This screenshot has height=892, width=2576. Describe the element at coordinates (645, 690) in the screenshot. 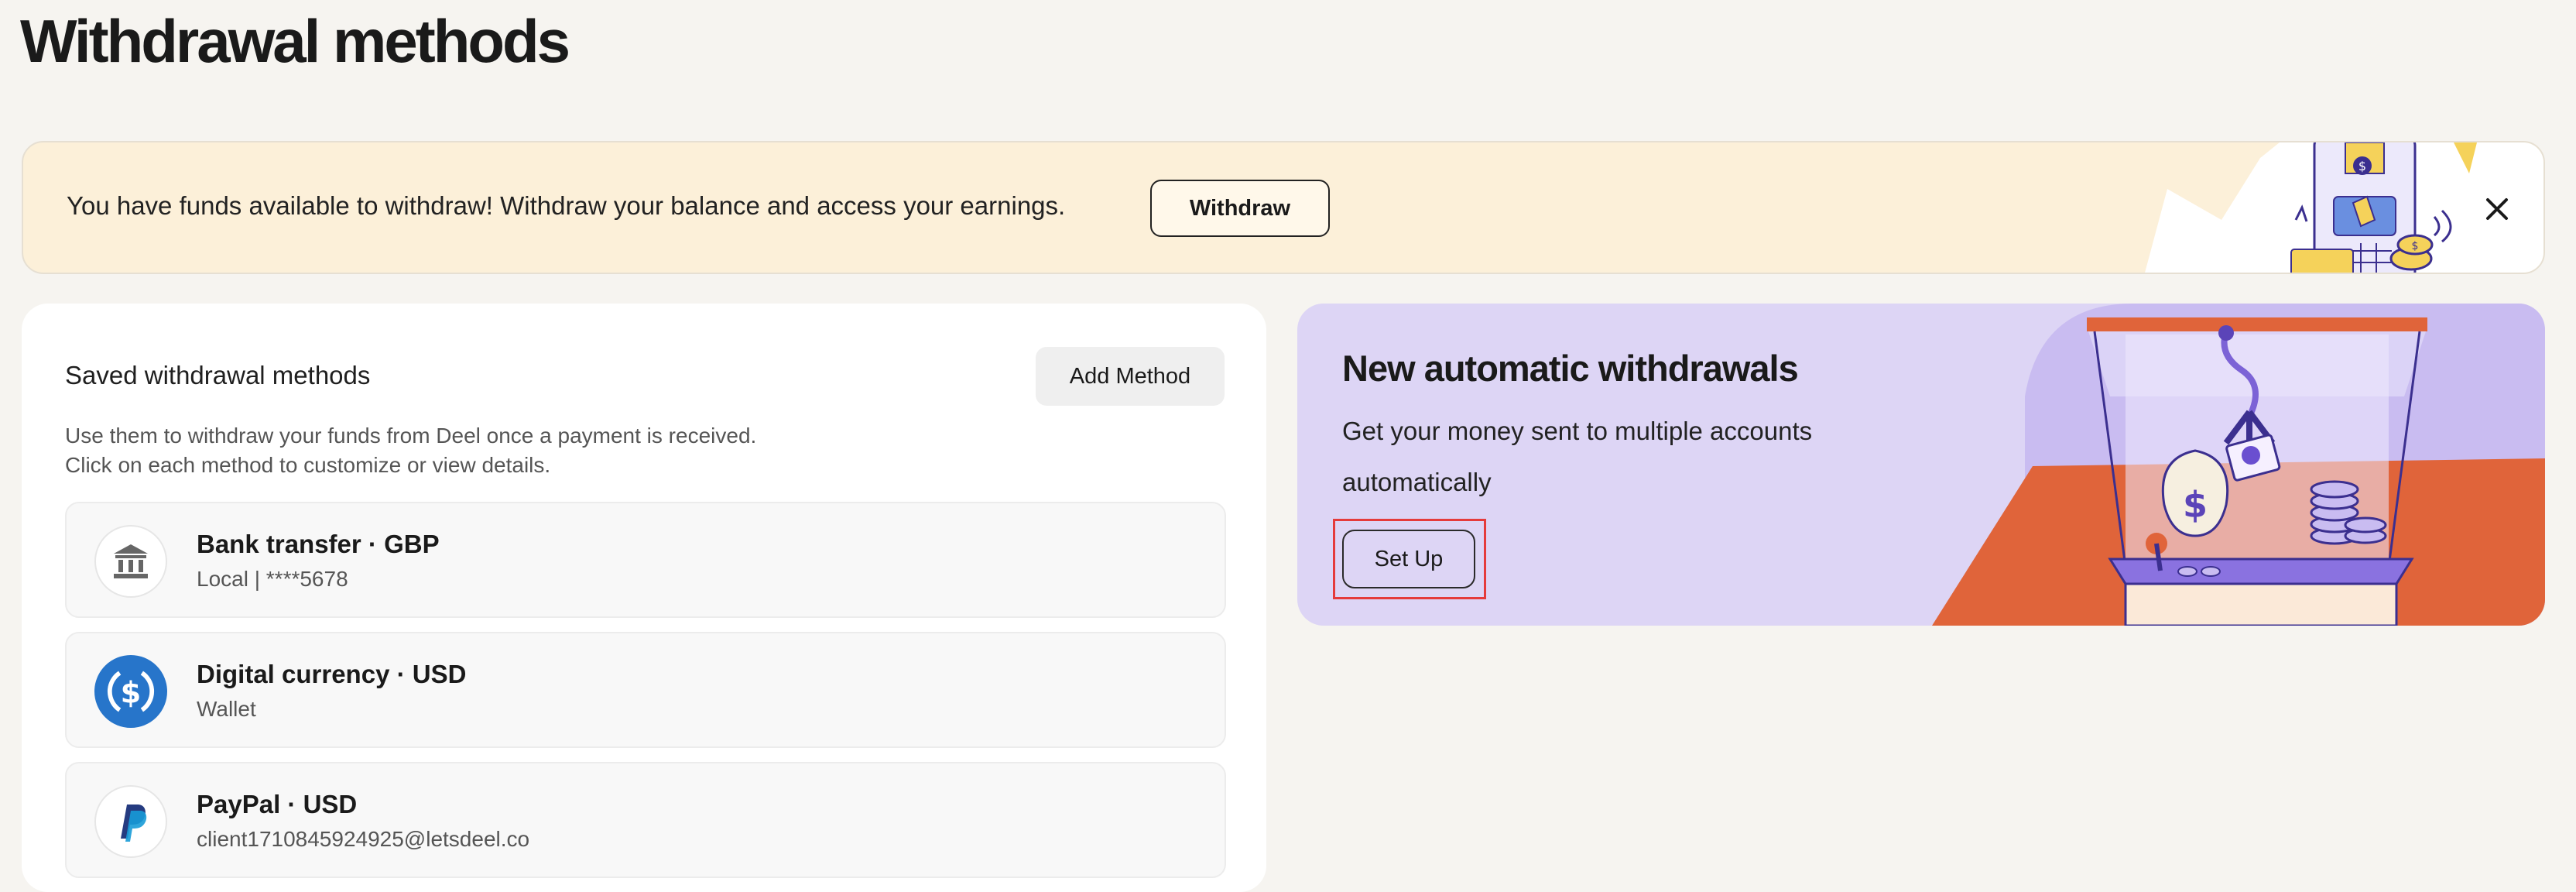

I see `method-item-digital-currency: $ Digital currency · USD Wallet` at that location.